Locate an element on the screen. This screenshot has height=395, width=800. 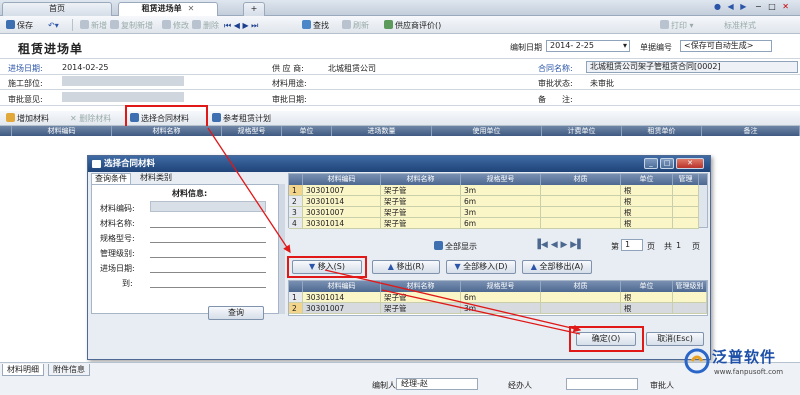
show-all-button: 全部显示 is located at coordinates (455, 246).